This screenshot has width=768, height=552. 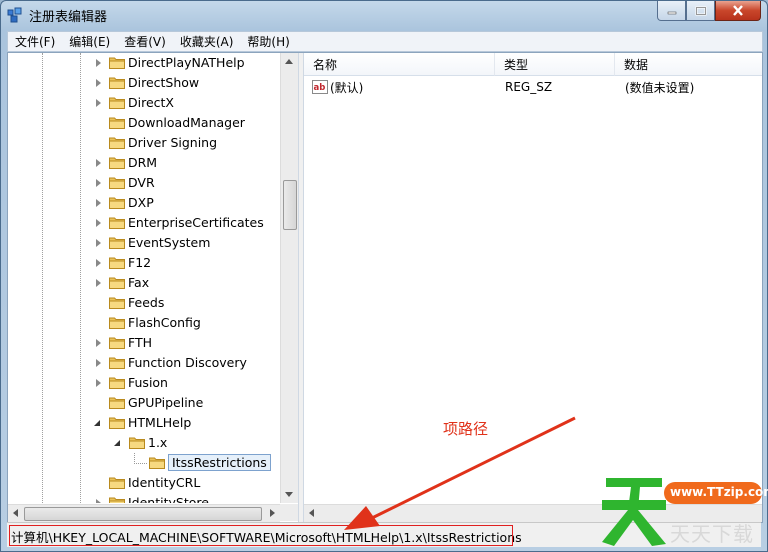 What do you see at coordinates (168, 499) in the screenshot?
I see `tree-item-label: IdentityStore` at bounding box center [168, 499].